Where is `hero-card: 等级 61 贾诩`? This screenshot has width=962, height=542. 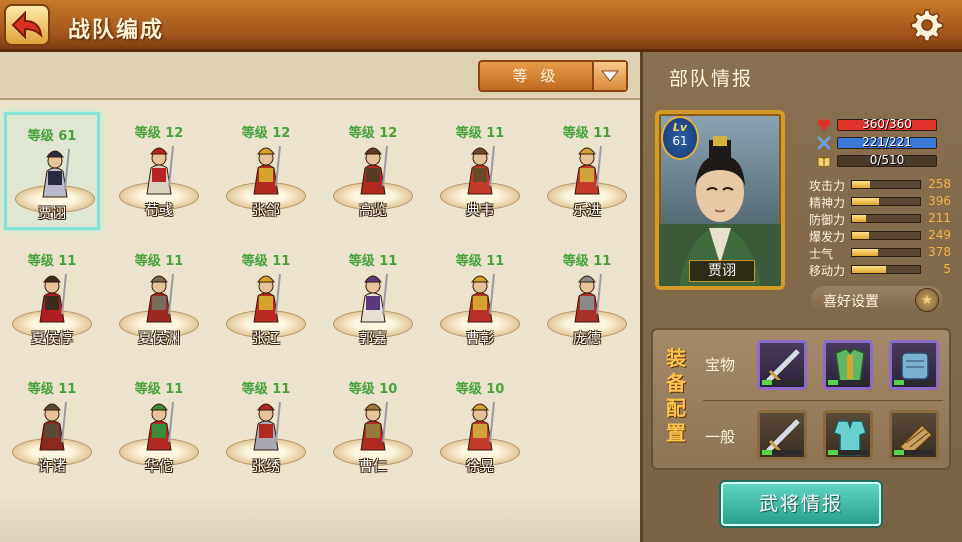
hero-card: 等级 61 贾诩 is located at coordinates (52, 171).